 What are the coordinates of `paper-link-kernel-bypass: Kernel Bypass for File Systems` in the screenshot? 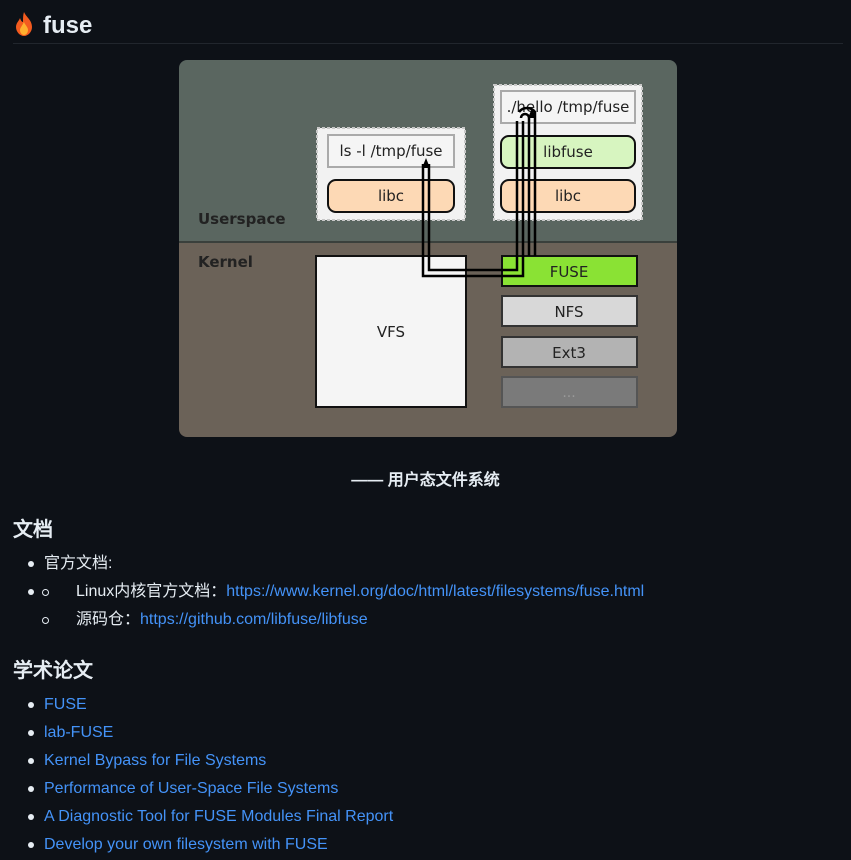 It's located at (155, 760).